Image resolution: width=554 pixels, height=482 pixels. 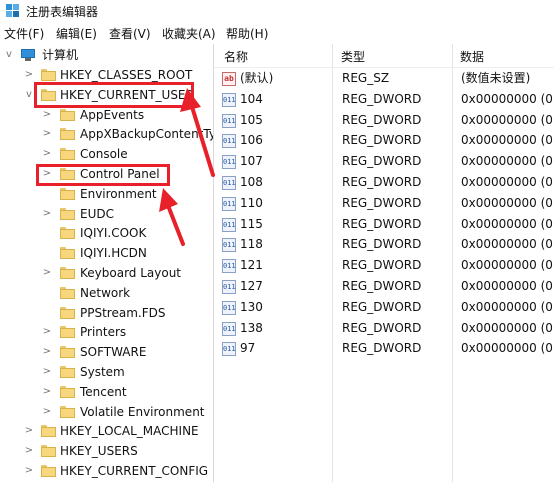 What do you see at coordinates (496, 78) in the screenshot?
I see `value-data: (数值未设置)` at bounding box center [496, 78].